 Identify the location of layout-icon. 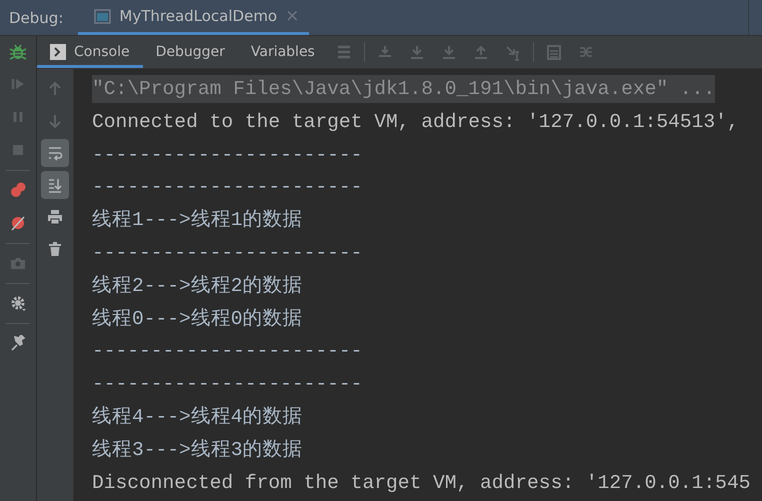
(344, 52).